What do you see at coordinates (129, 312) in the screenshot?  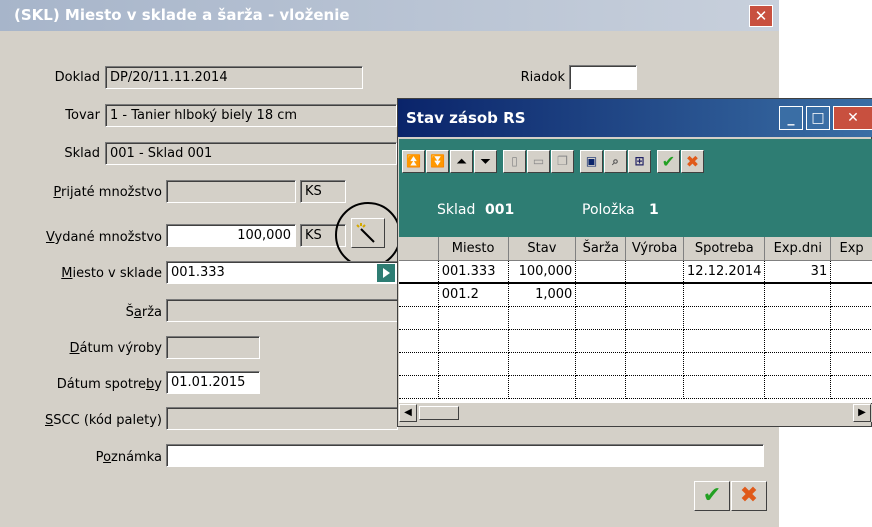 I see `sarza-label-pre: Š` at bounding box center [129, 312].